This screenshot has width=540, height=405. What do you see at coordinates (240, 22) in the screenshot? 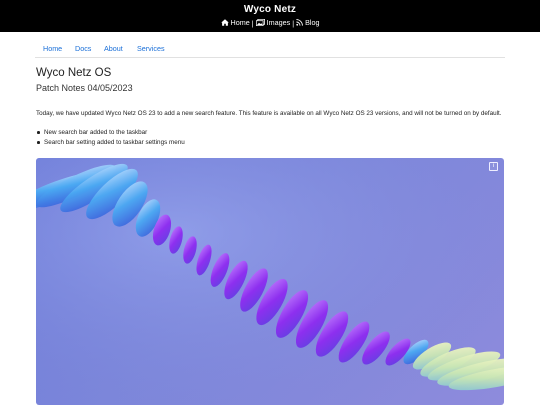
I see `header-link-home-label: Home` at bounding box center [240, 22].